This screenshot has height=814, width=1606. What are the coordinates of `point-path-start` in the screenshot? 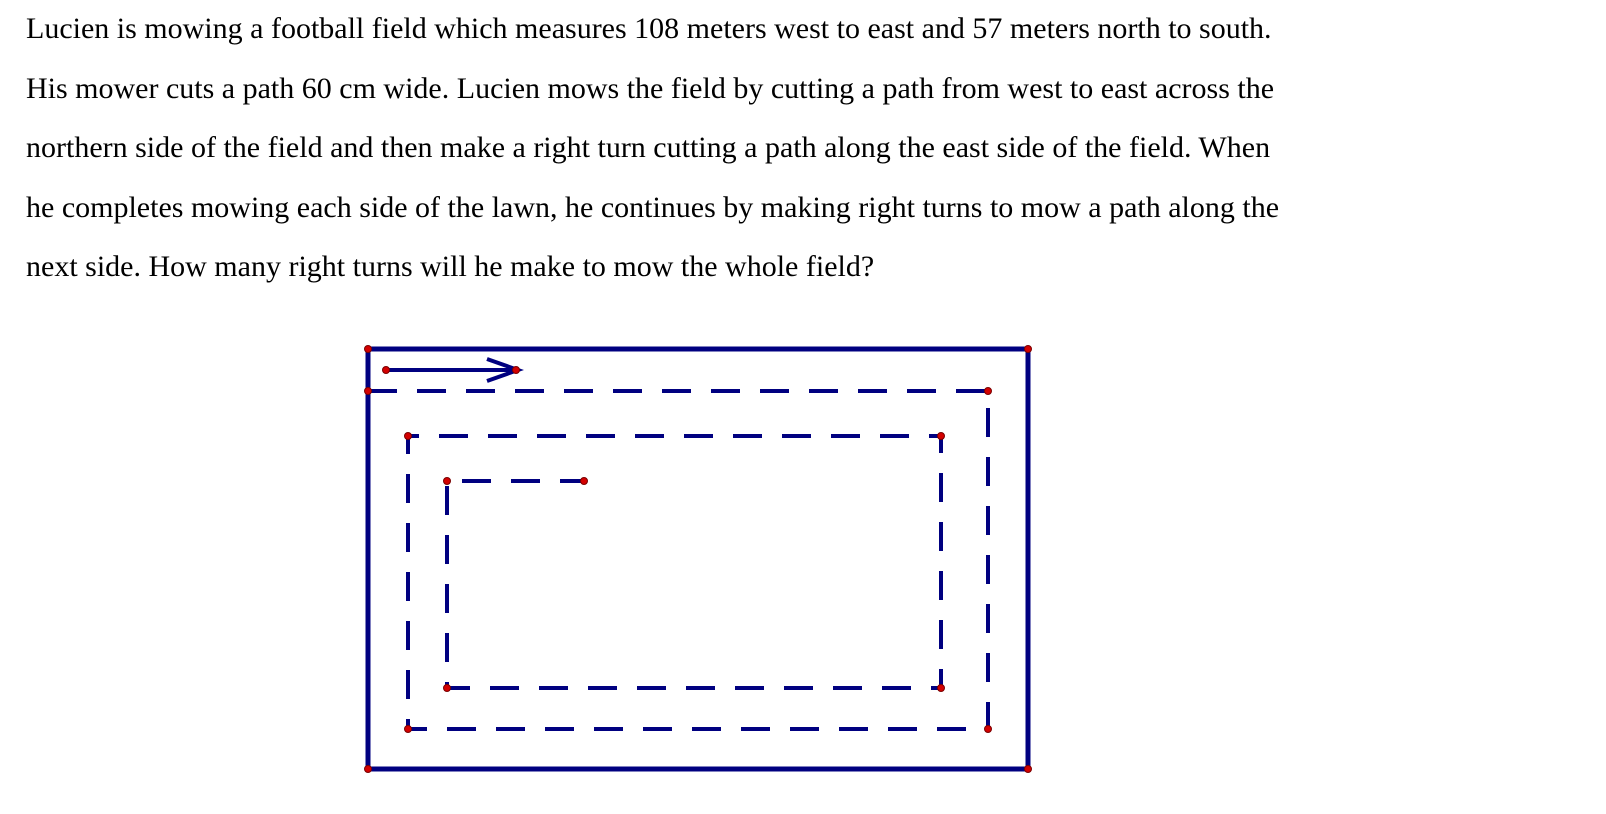 It's located at (368, 391).